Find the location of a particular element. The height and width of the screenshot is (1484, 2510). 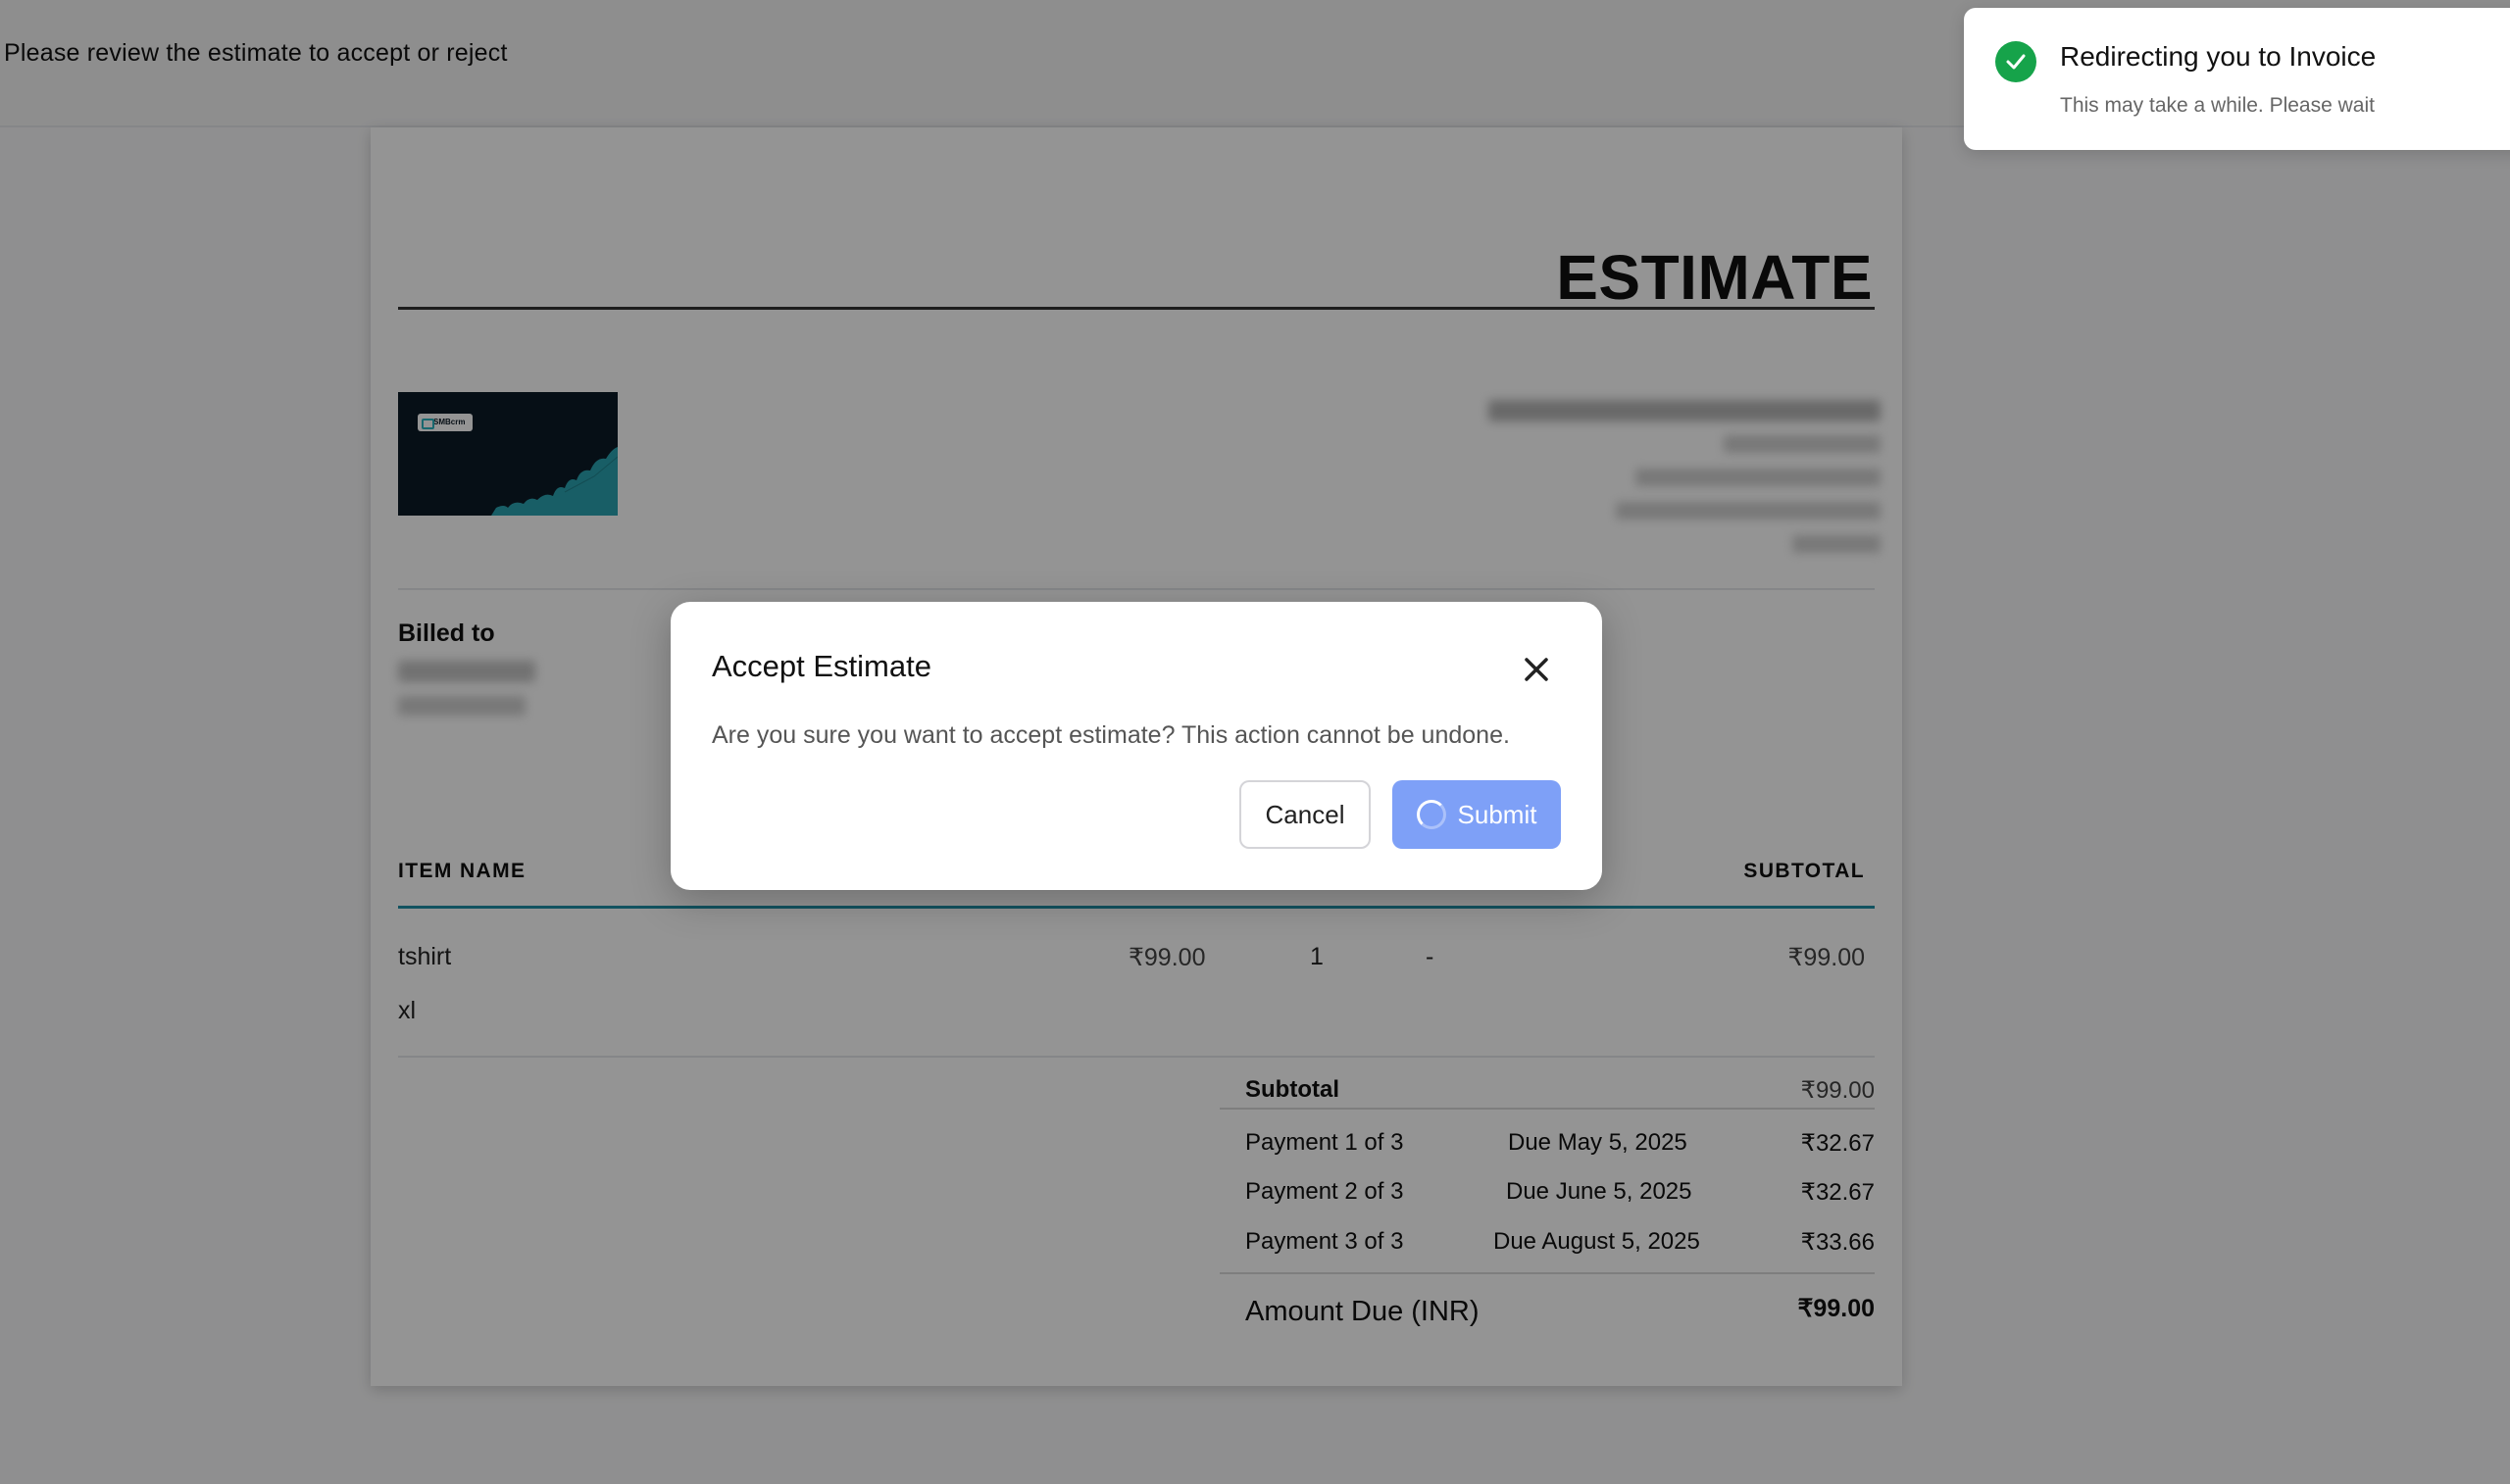

check-circle-icon is located at coordinates (2015, 62).